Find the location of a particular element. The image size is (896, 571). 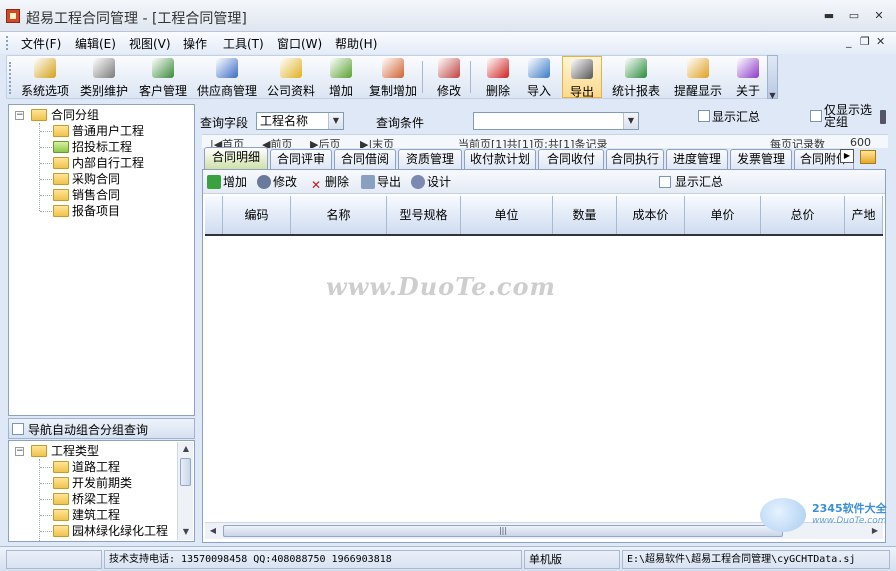

tree-item: 园林绿化绿化工程 is located at coordinates (120, 531).